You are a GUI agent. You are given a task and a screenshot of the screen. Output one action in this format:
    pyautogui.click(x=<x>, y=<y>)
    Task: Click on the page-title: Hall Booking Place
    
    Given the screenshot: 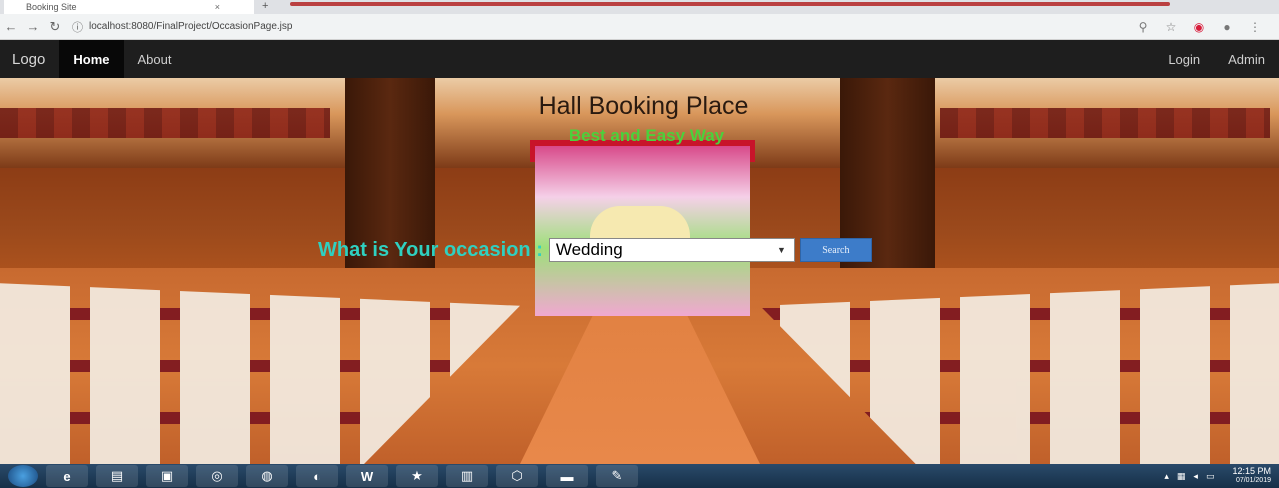 What is the action you would take?
    pyautogui.click(x=643, y=106)
    